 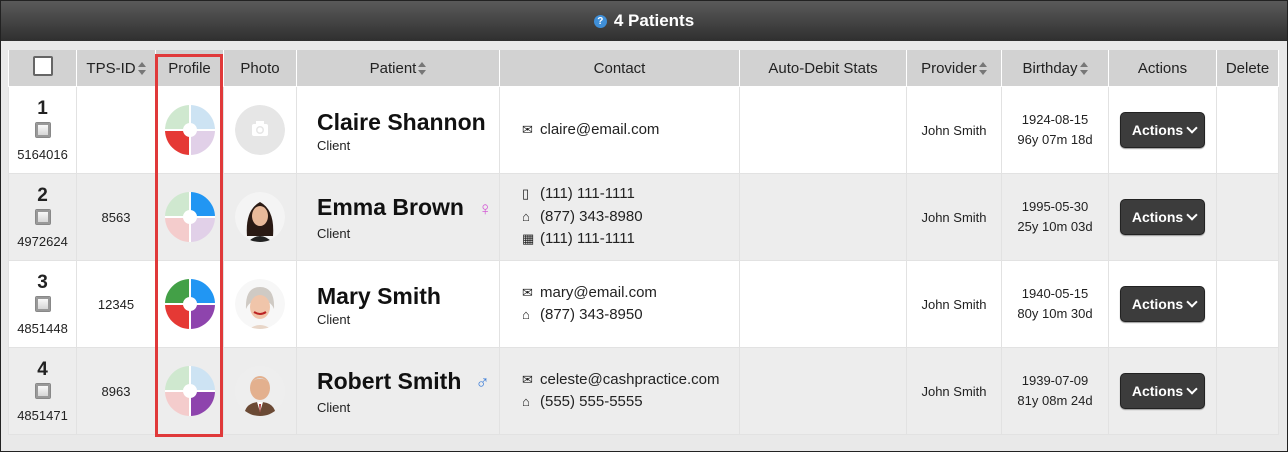 I want to click on patient-name: Emma Brown, so click(x=390, y=207).